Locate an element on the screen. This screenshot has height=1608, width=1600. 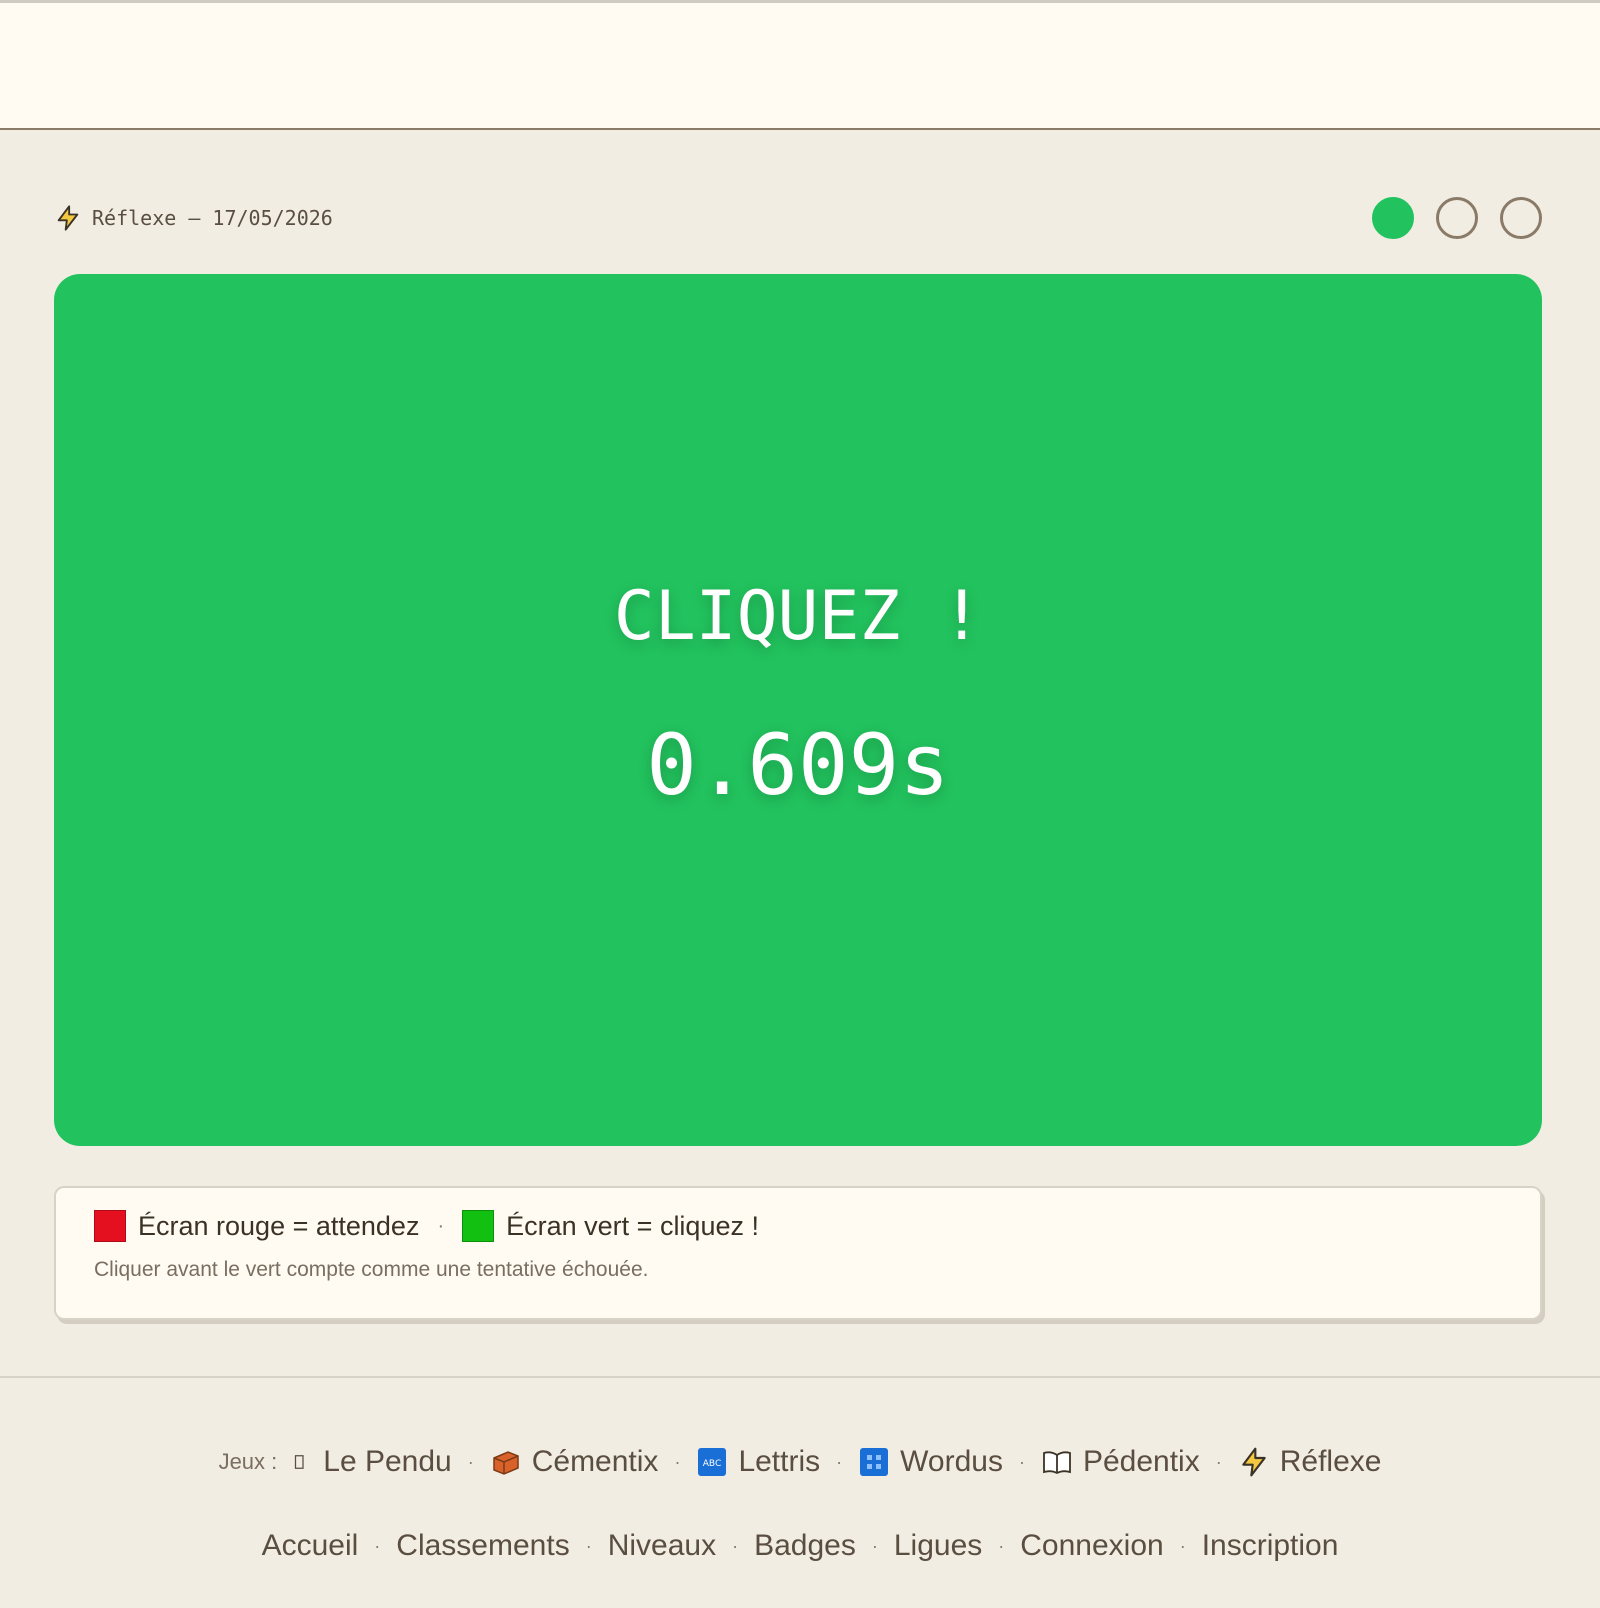
games-label: Jeux : is located at coordinates (248, 1461).